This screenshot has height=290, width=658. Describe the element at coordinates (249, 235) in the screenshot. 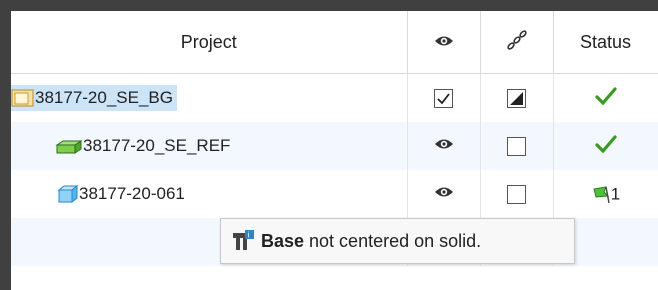

I see `svg-text: i` at that location.